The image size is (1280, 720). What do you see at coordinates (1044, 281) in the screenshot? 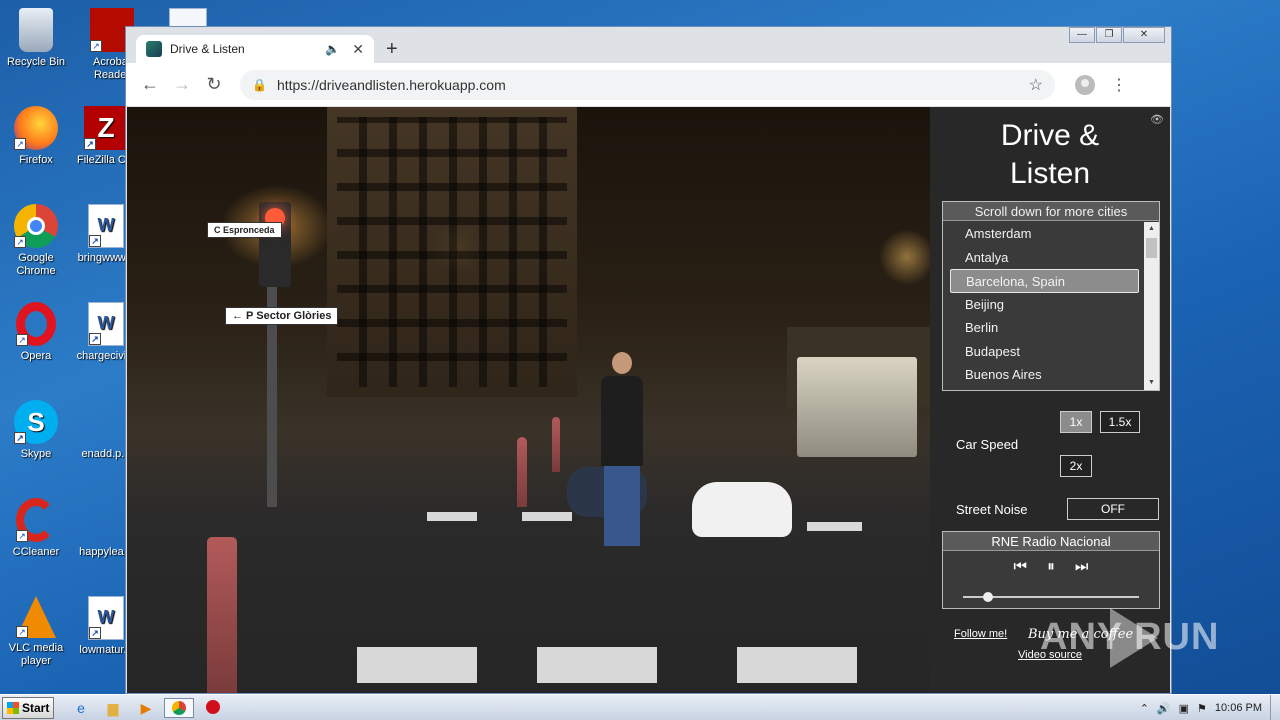
I see `city-item-barcelona: Barcelona, Spain` at bounding box center [1044, 281].